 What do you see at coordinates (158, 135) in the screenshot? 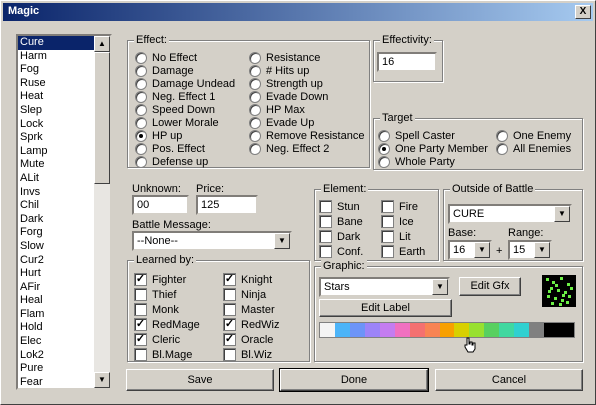
I see `effect-radio: HP up` at bounding box center [158, 135].